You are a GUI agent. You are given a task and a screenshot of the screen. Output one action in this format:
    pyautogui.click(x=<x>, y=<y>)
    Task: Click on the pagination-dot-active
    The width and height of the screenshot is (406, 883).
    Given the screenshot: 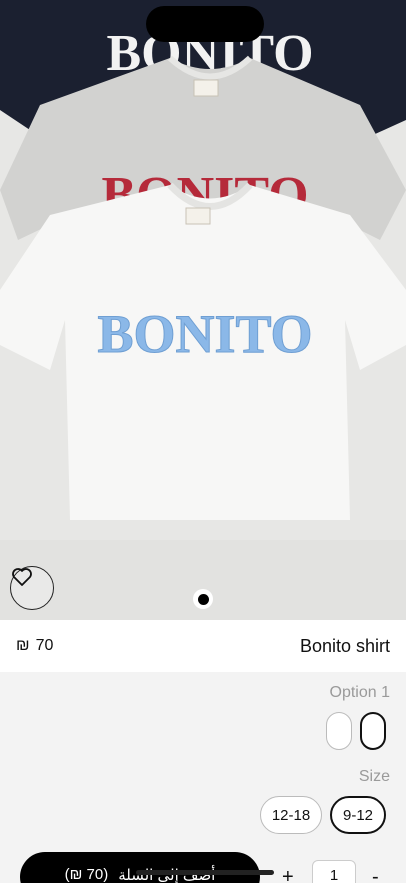 What is the action you would take?
    pyautogui.click(x=203, y=599)
    